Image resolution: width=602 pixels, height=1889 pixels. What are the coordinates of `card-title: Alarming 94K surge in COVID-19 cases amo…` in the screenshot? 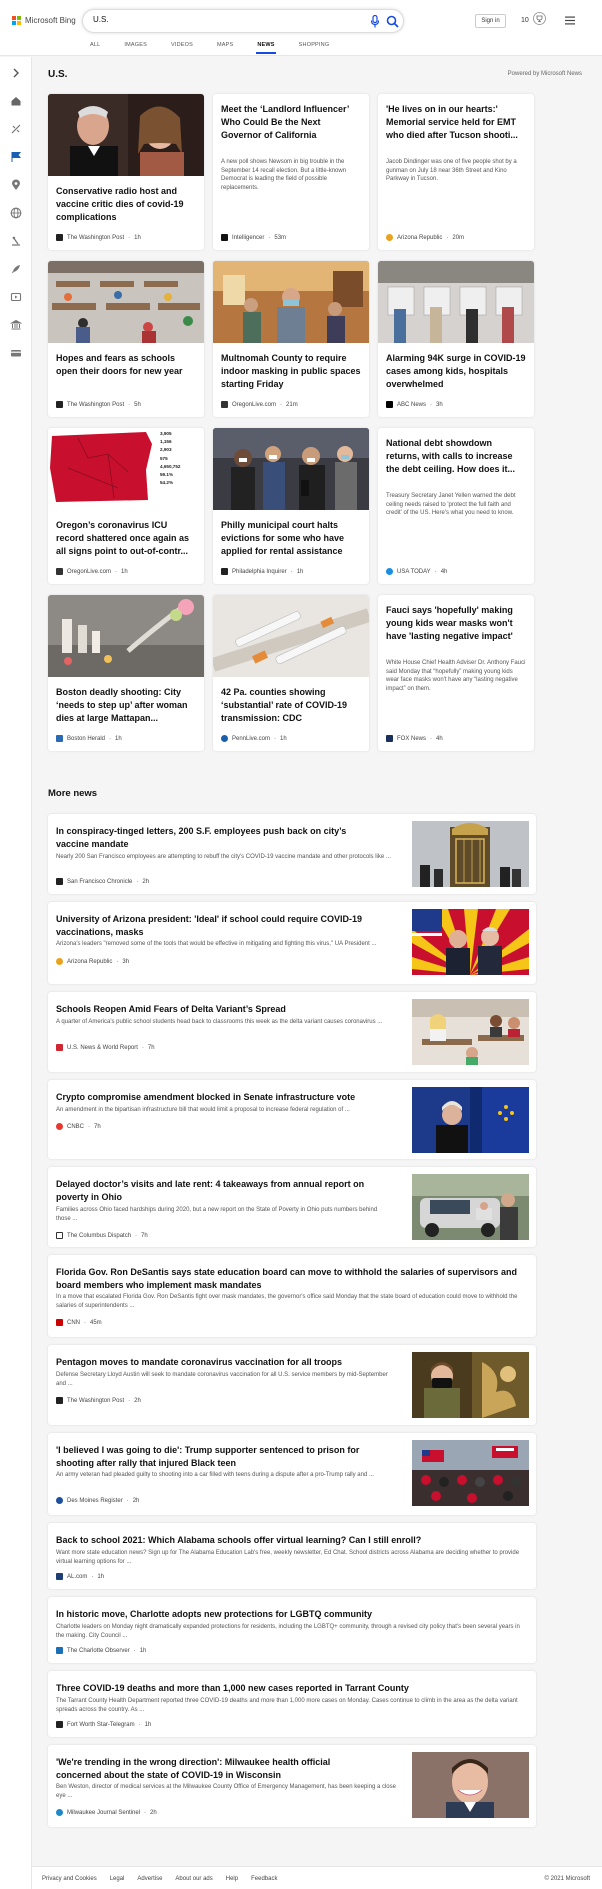 It's located at (456, 371).